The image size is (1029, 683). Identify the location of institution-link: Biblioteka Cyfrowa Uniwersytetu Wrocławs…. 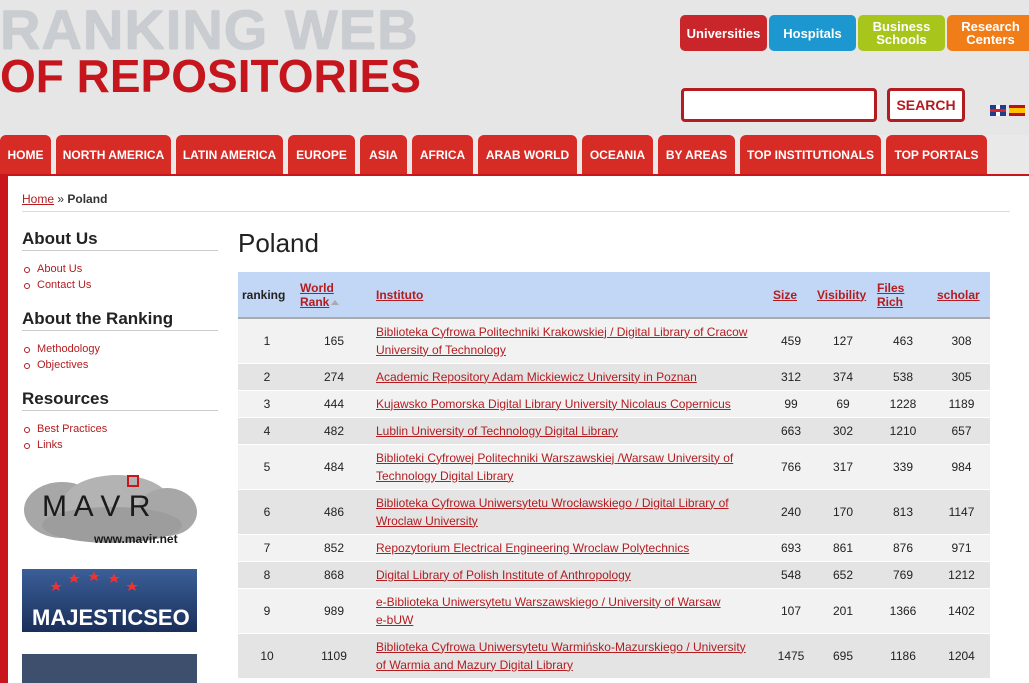
(552, 512).